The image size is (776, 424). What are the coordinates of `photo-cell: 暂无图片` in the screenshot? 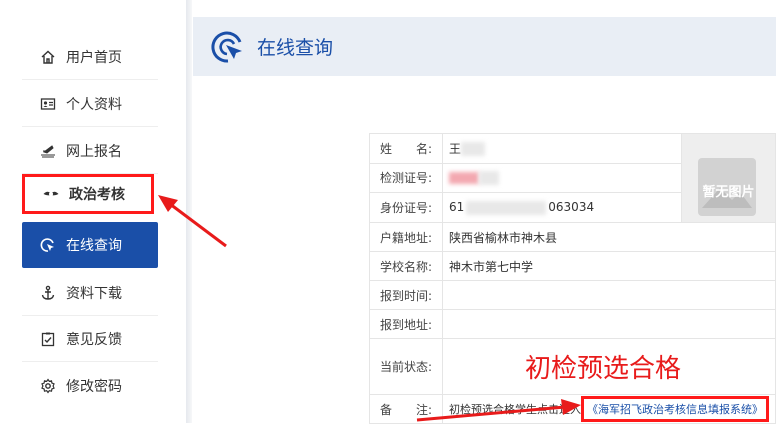 It's located at (728, 178).